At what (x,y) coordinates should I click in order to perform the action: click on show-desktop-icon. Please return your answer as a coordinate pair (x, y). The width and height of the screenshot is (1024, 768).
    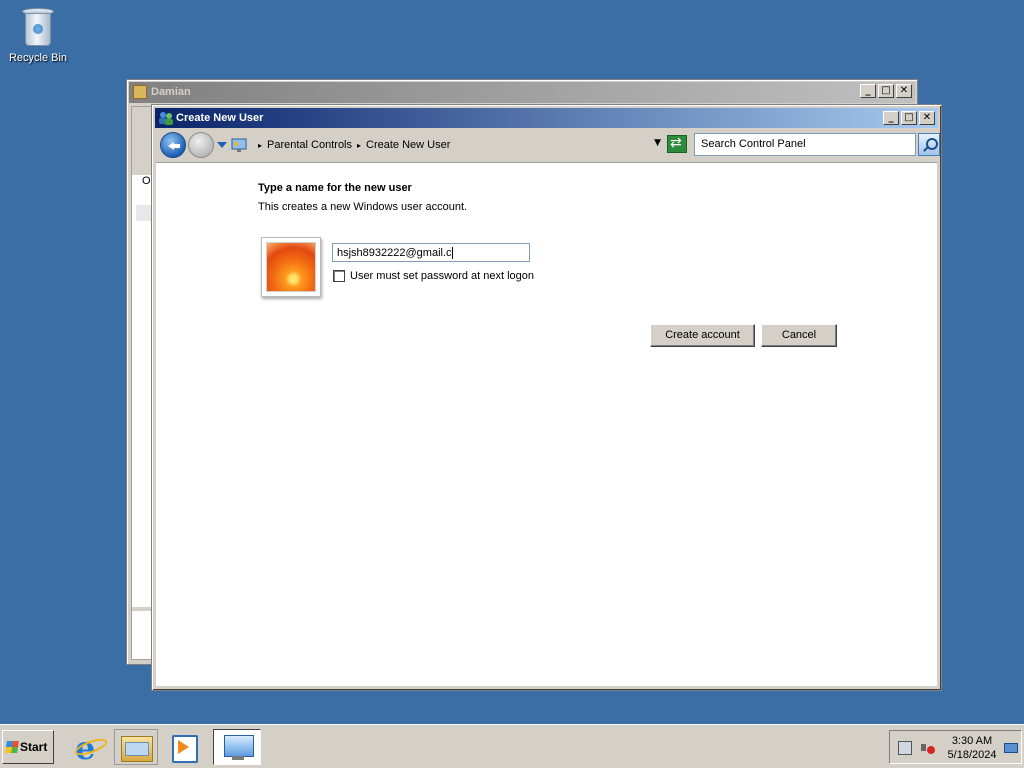
    Looking at the image, I should click on (1011, 748).